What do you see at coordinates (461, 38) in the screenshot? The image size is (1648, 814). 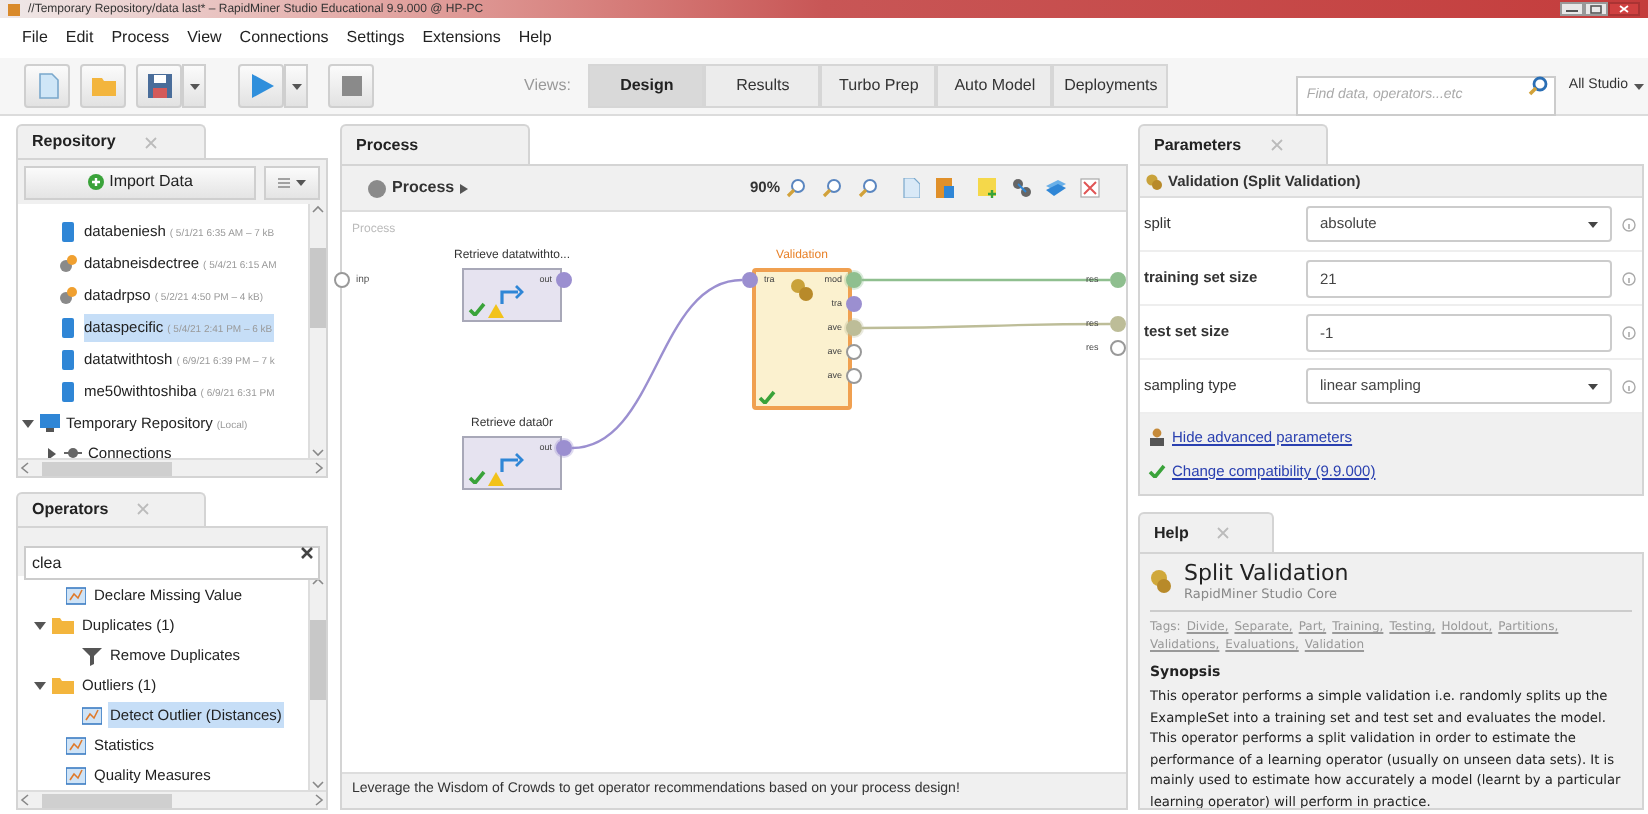 I see `menu-item: Extensions` at bounding box center [461, 38].